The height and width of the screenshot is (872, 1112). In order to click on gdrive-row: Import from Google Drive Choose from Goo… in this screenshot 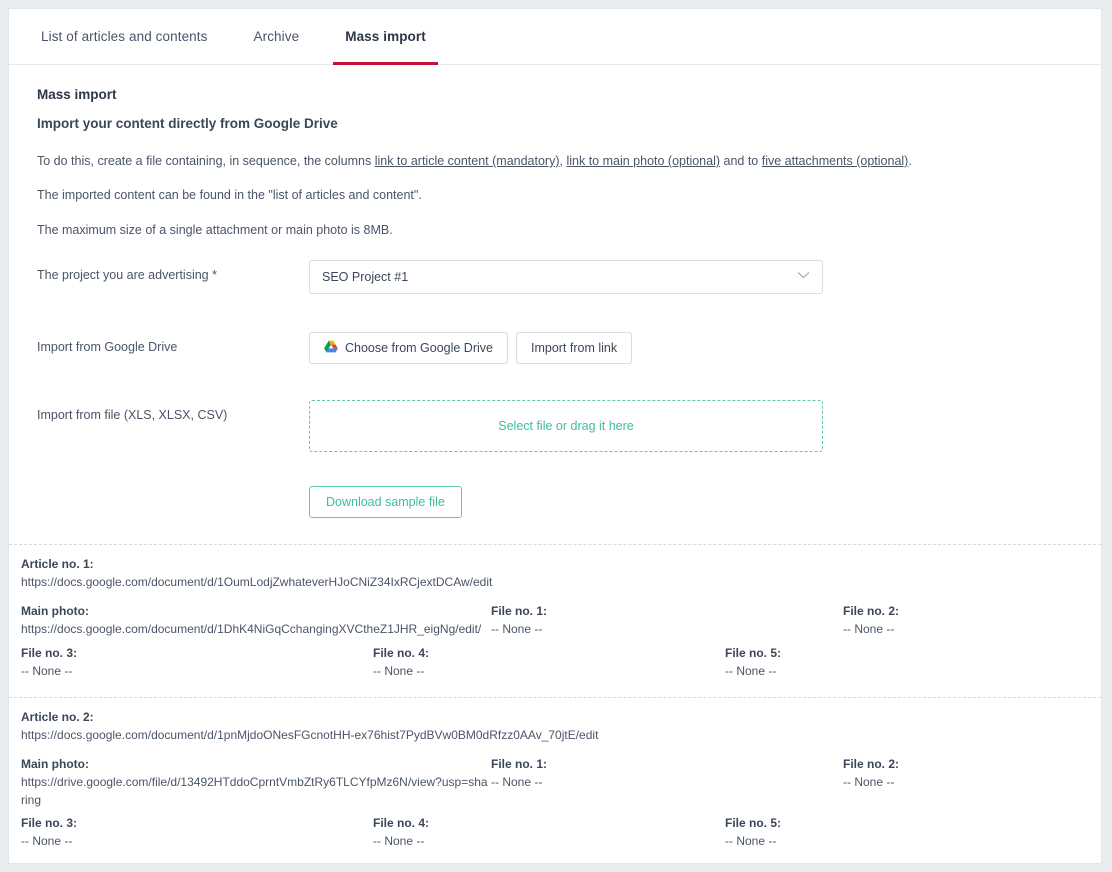, I will do `click(555, 347)`.